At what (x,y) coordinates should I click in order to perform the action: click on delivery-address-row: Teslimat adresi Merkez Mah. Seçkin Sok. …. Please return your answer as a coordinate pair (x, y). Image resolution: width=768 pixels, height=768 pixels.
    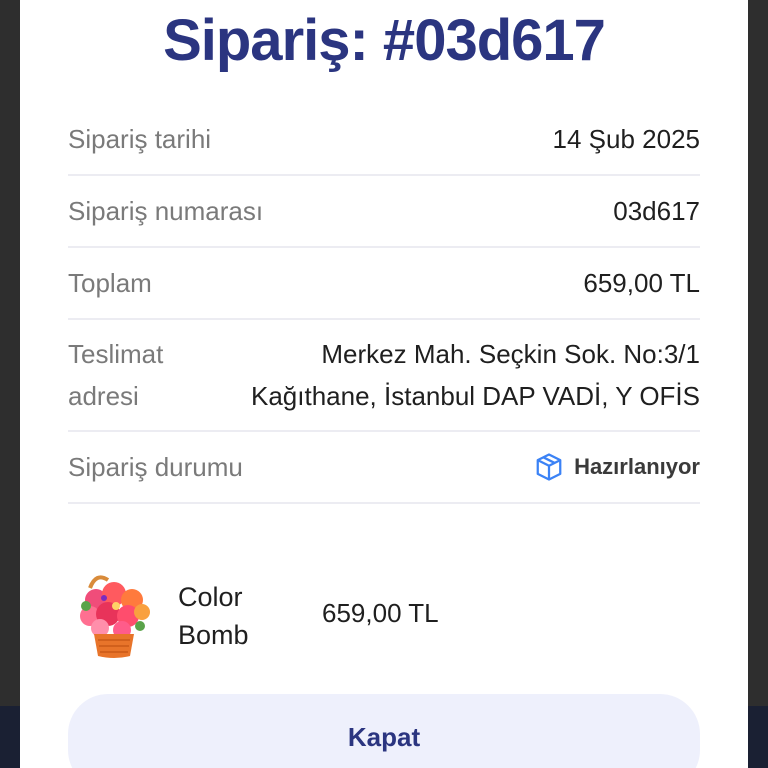
    Looking at the image, I should click on (384, 376).